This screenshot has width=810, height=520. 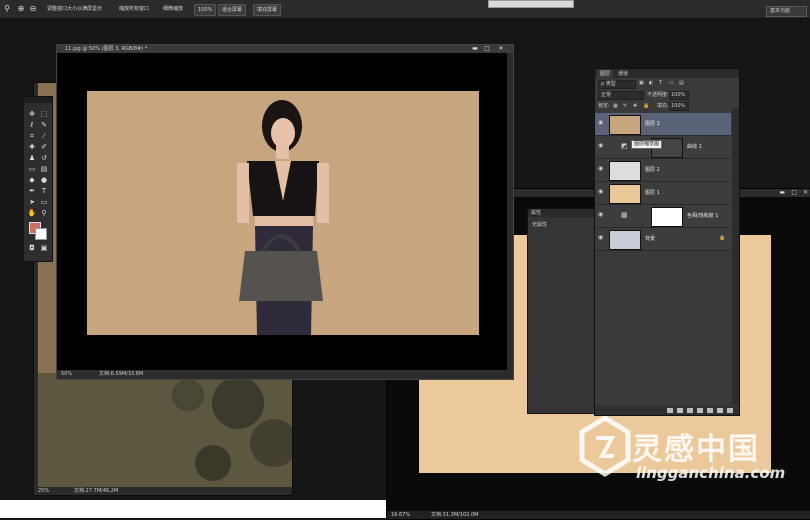 I want to click on layer-row-layer1: ◉ 图层 1, so click(x=663, y=193).